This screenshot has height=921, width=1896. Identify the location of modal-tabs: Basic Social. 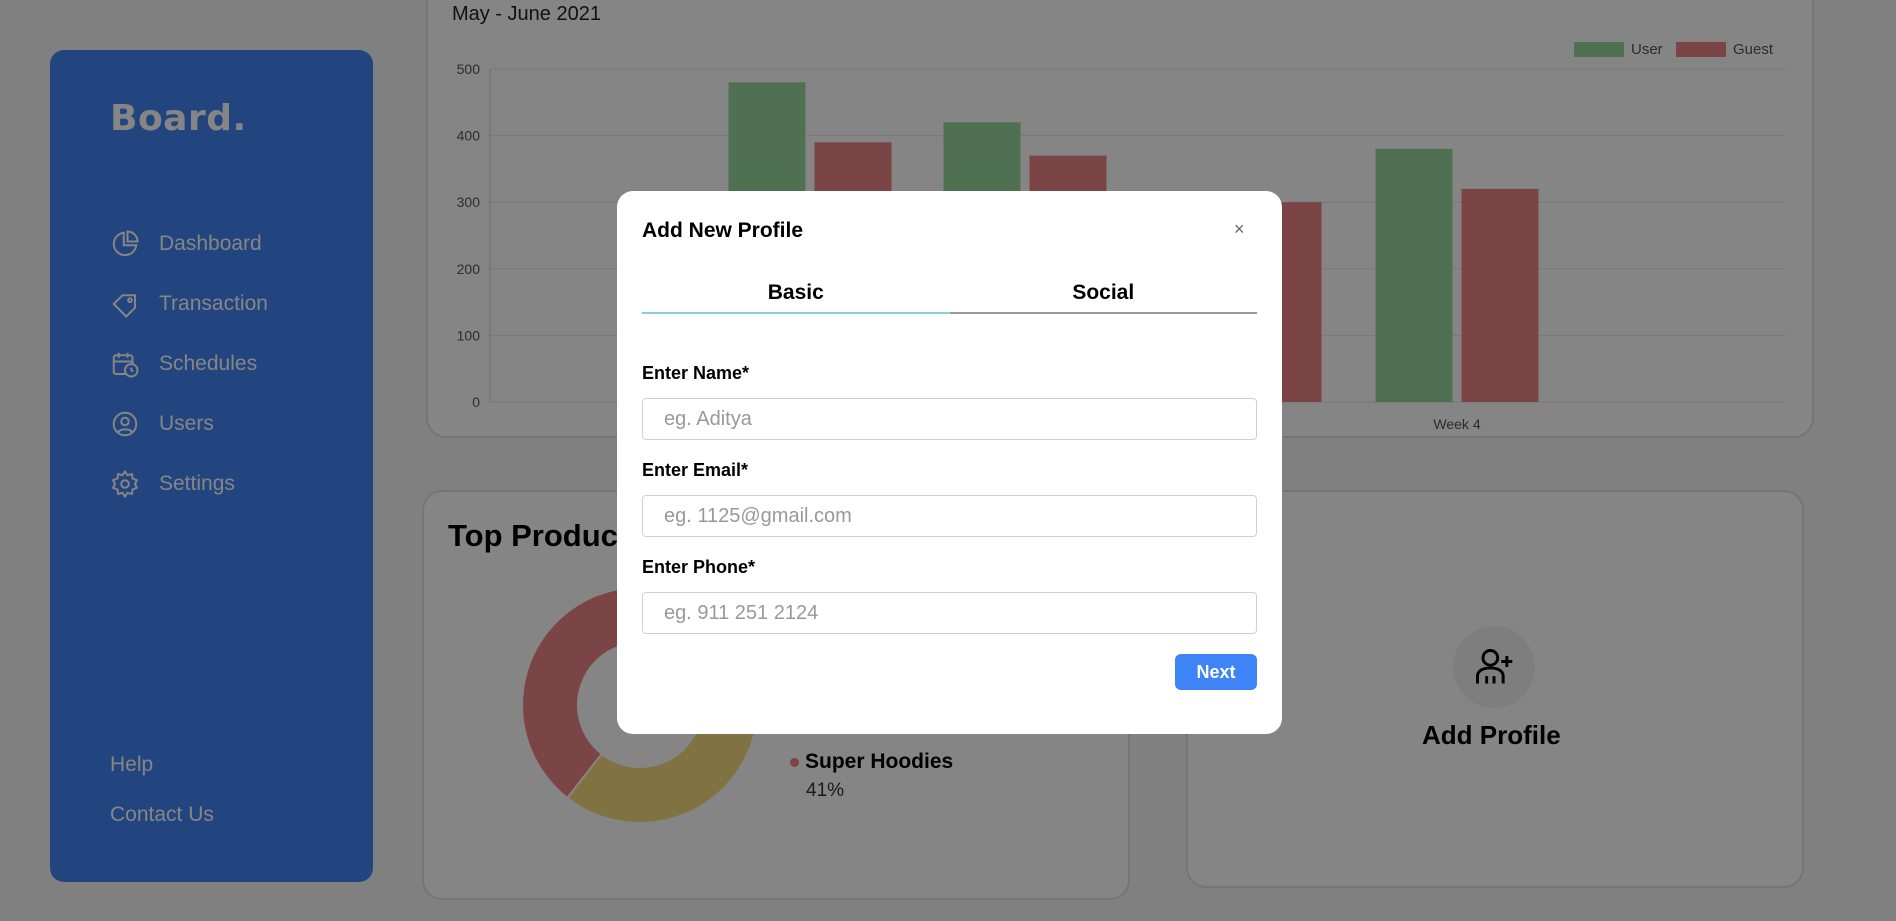
(949, 297).